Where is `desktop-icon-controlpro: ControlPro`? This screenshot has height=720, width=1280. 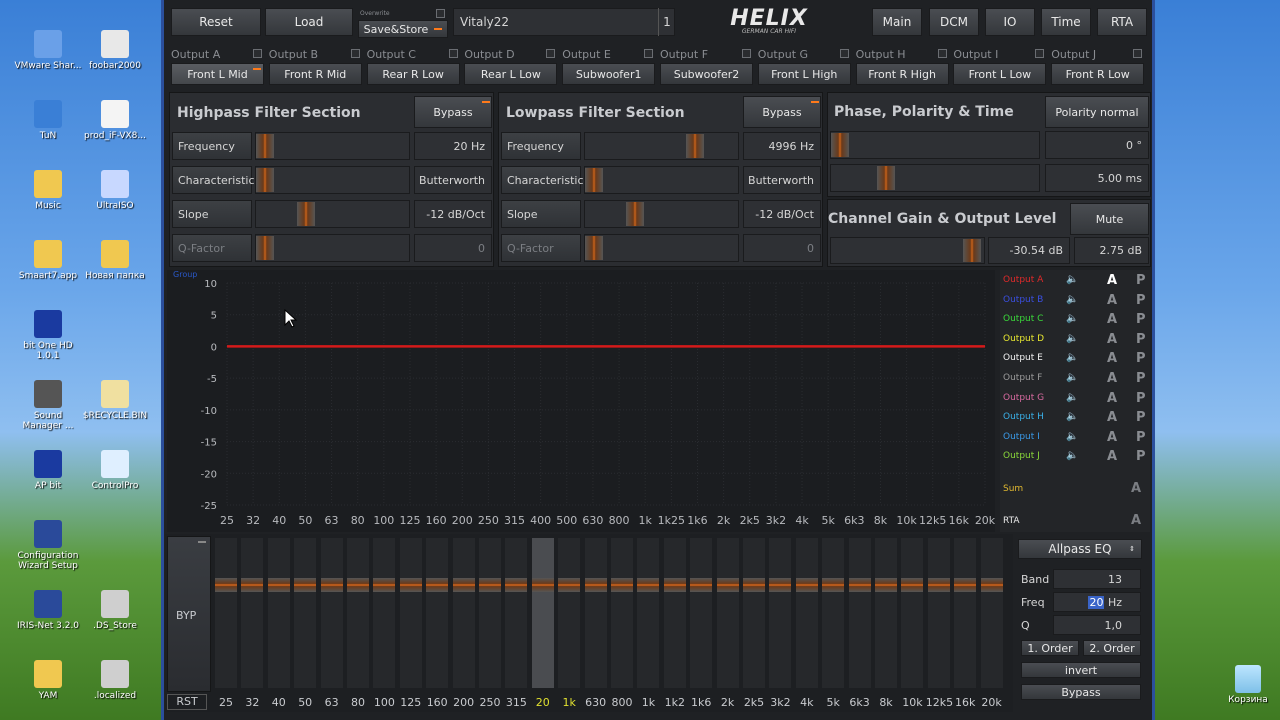
desktop-icon-controlpro: ControlPro is located at coordinates (115, 470).